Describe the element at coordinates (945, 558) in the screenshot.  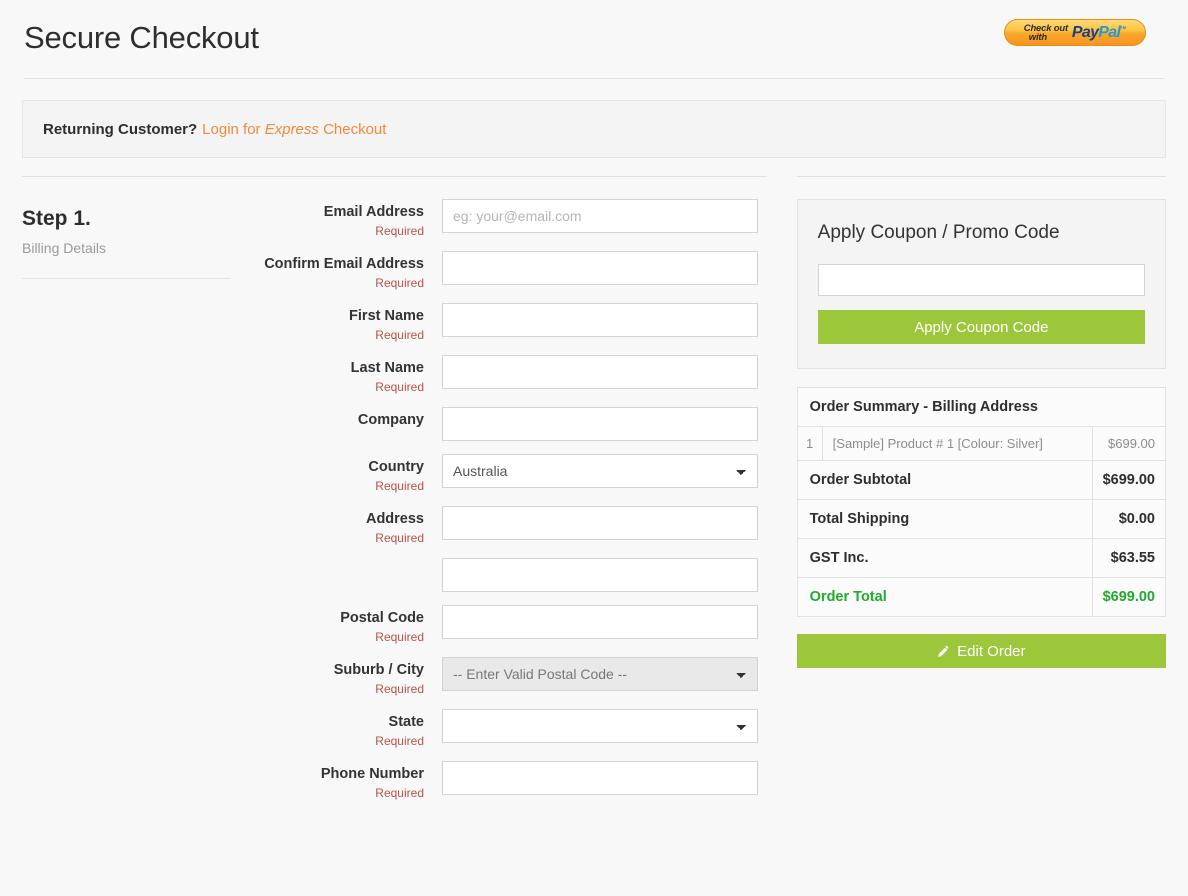
I see `gst-label: GST Inc.` at that location.